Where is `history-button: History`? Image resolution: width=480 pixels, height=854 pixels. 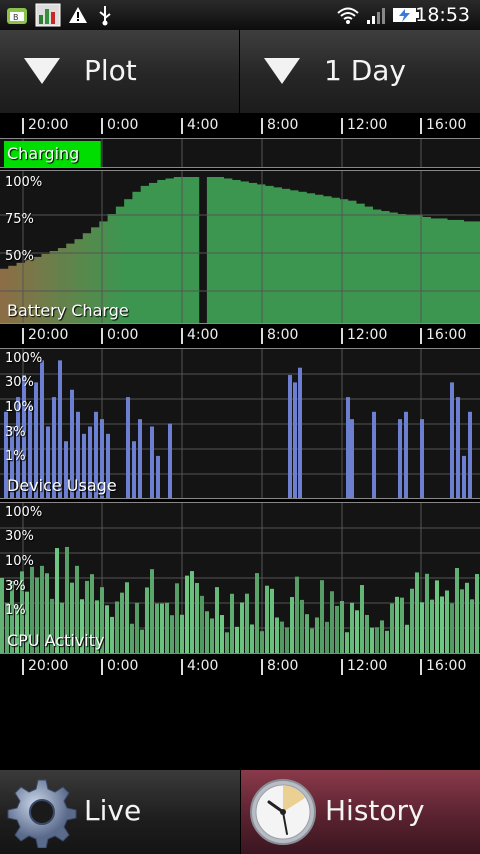
history-button: History is located at coordinates (360, 812).